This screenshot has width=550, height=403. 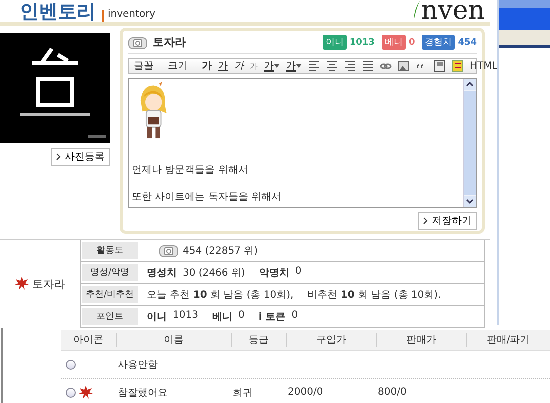 I want to click on column-header: 등급, so click(x=258, y=340).